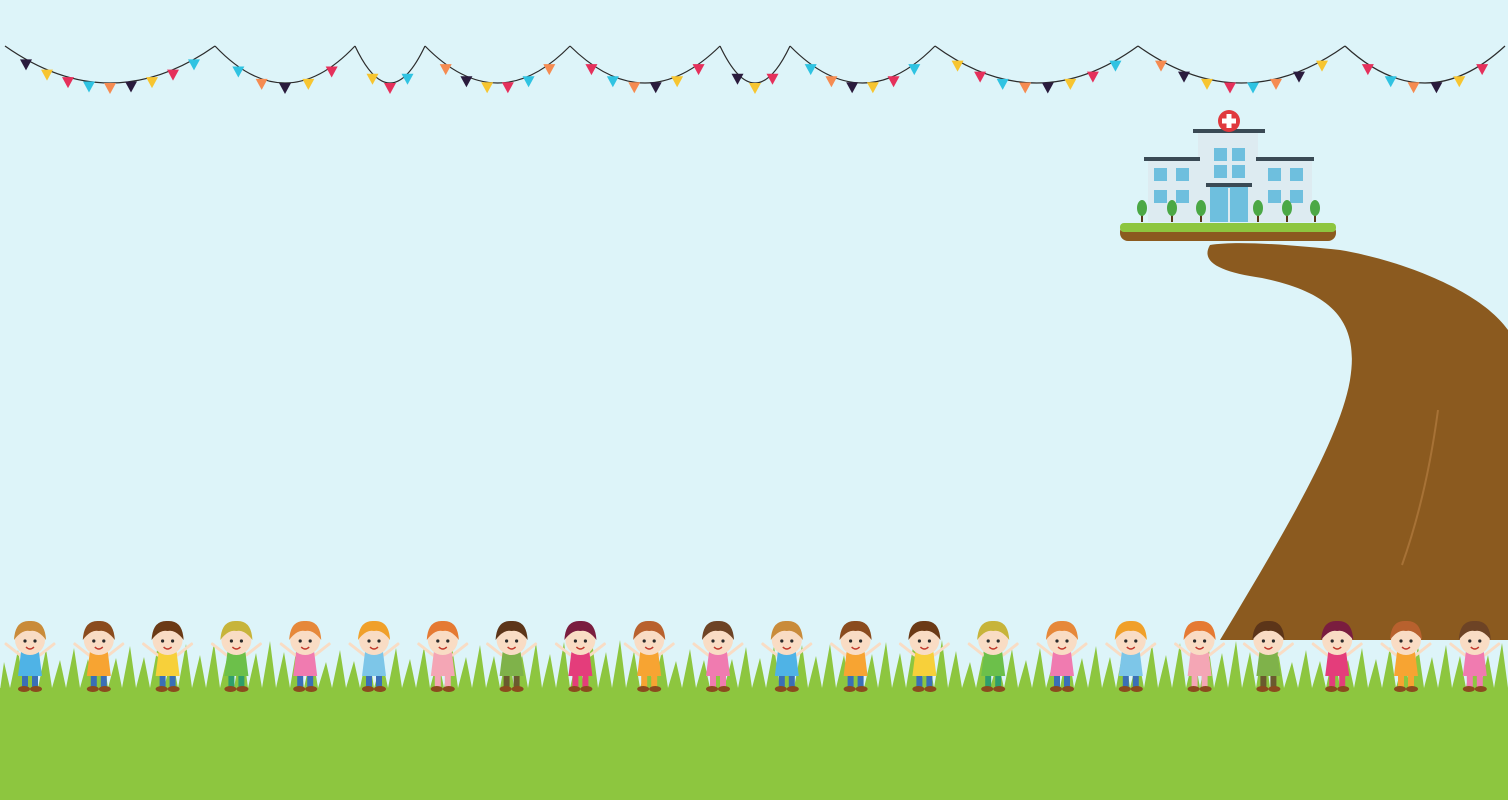 The width and height of the screenshot is (1508, 800). What do you see at coordinates (754, 744) in the screenshot?
I see `grass-ground` at bounding box center [754, 744].